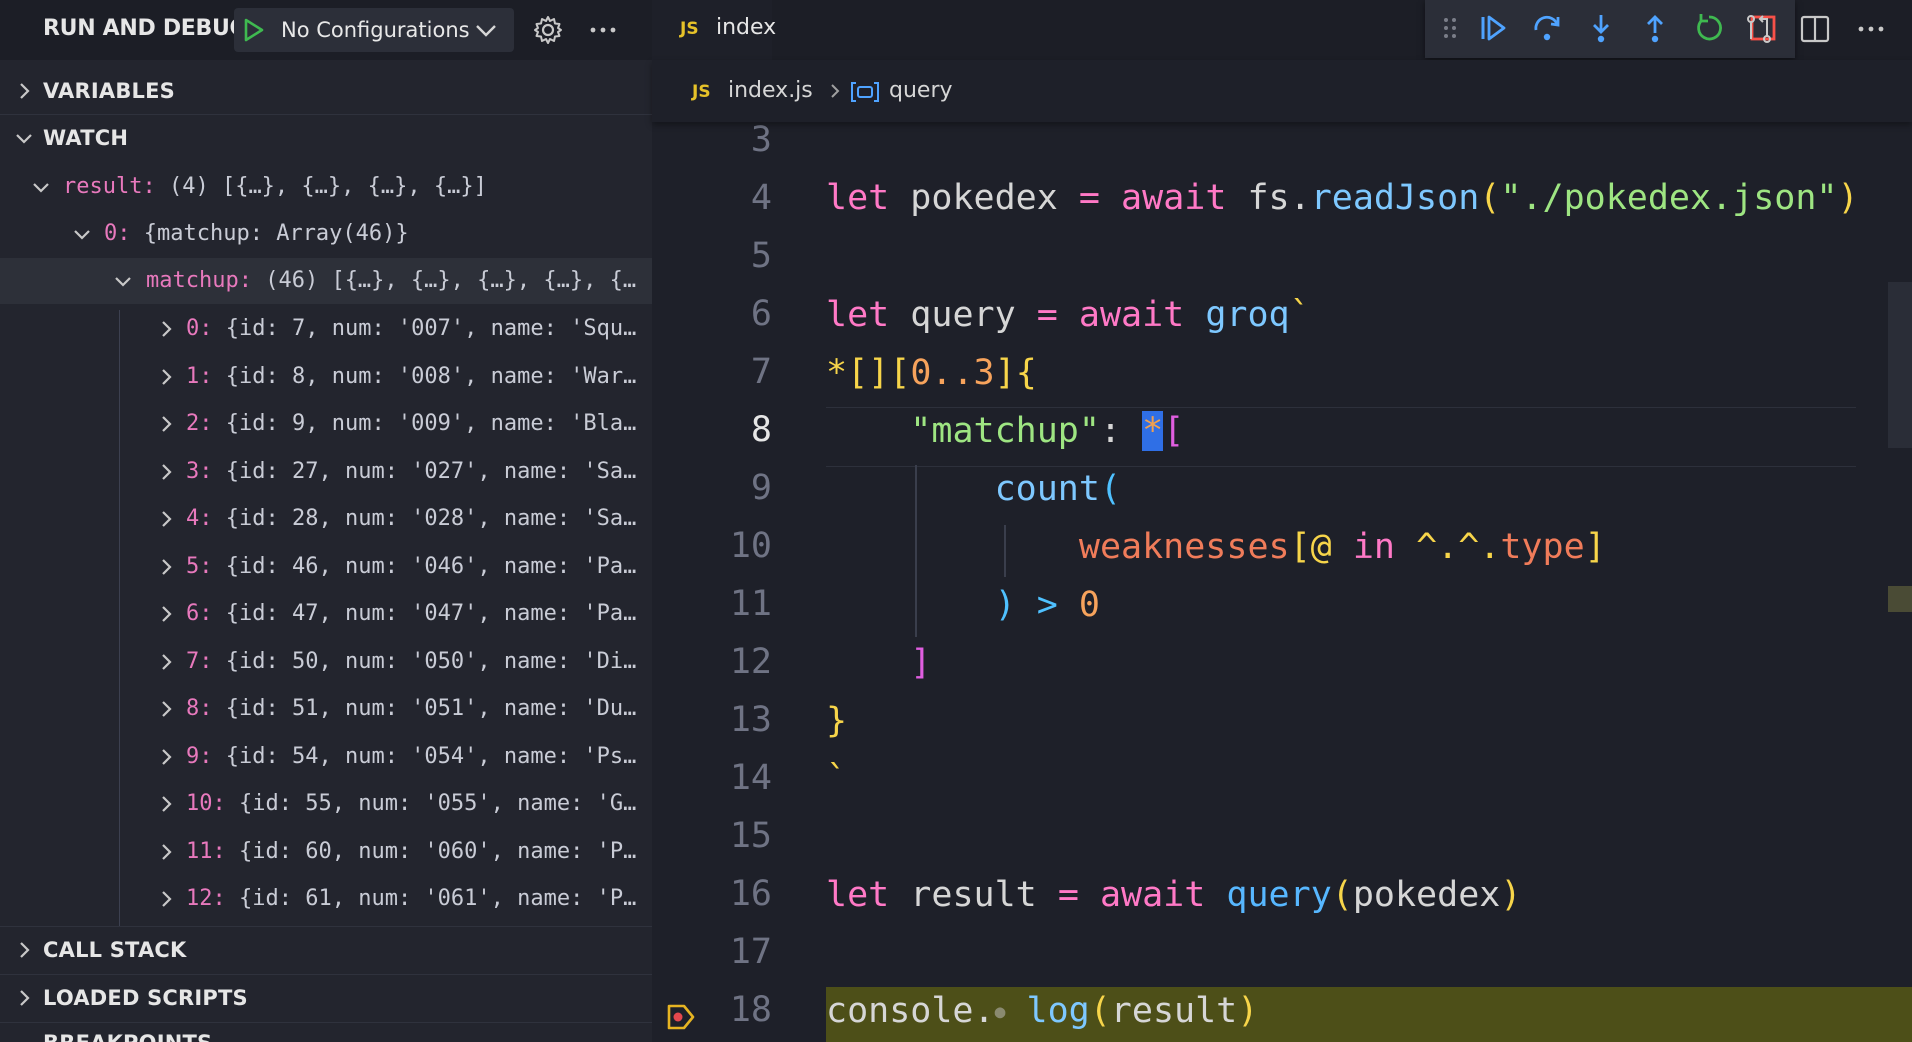 This screenshot has width=1912, height=1042. What do you see at coordinates (1026, 373) in the screenshot?
I see `brace: {` at bounding box center [1026, 373].